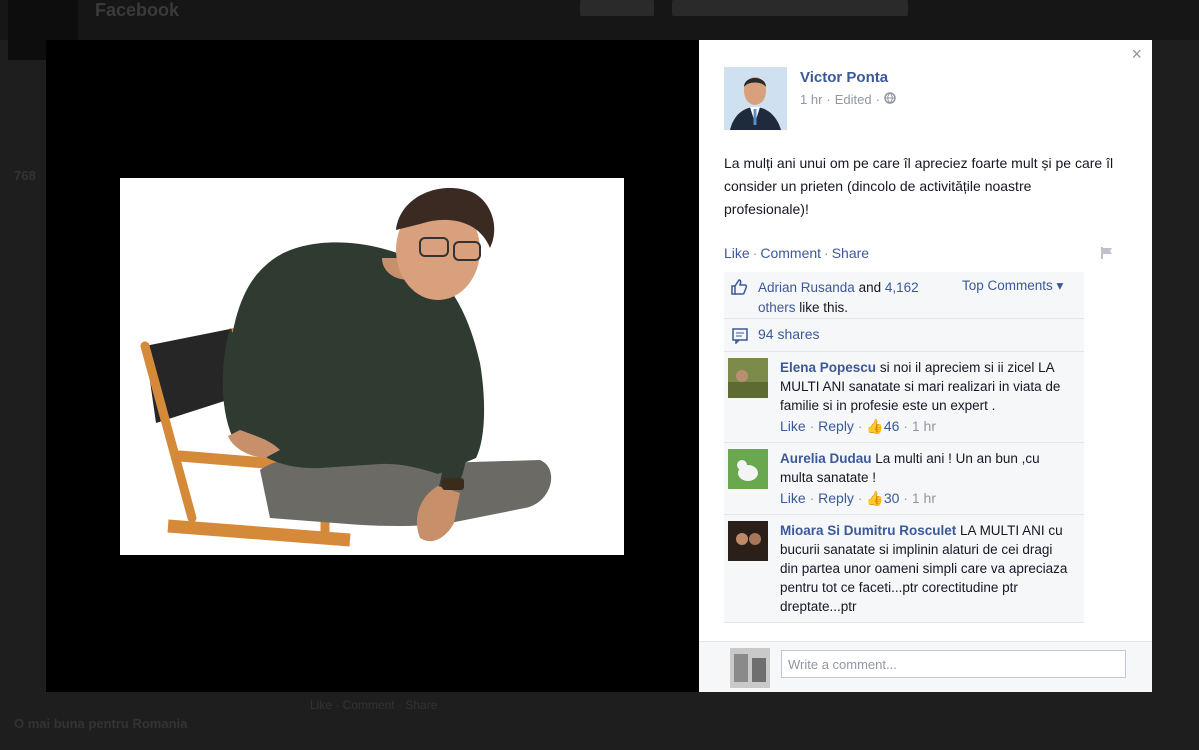 The image size is (1199, 750). What do you see at coordinates (750, 668) in the screenshot?
I see `viewer-avatar` at bounding box center [750, 668].